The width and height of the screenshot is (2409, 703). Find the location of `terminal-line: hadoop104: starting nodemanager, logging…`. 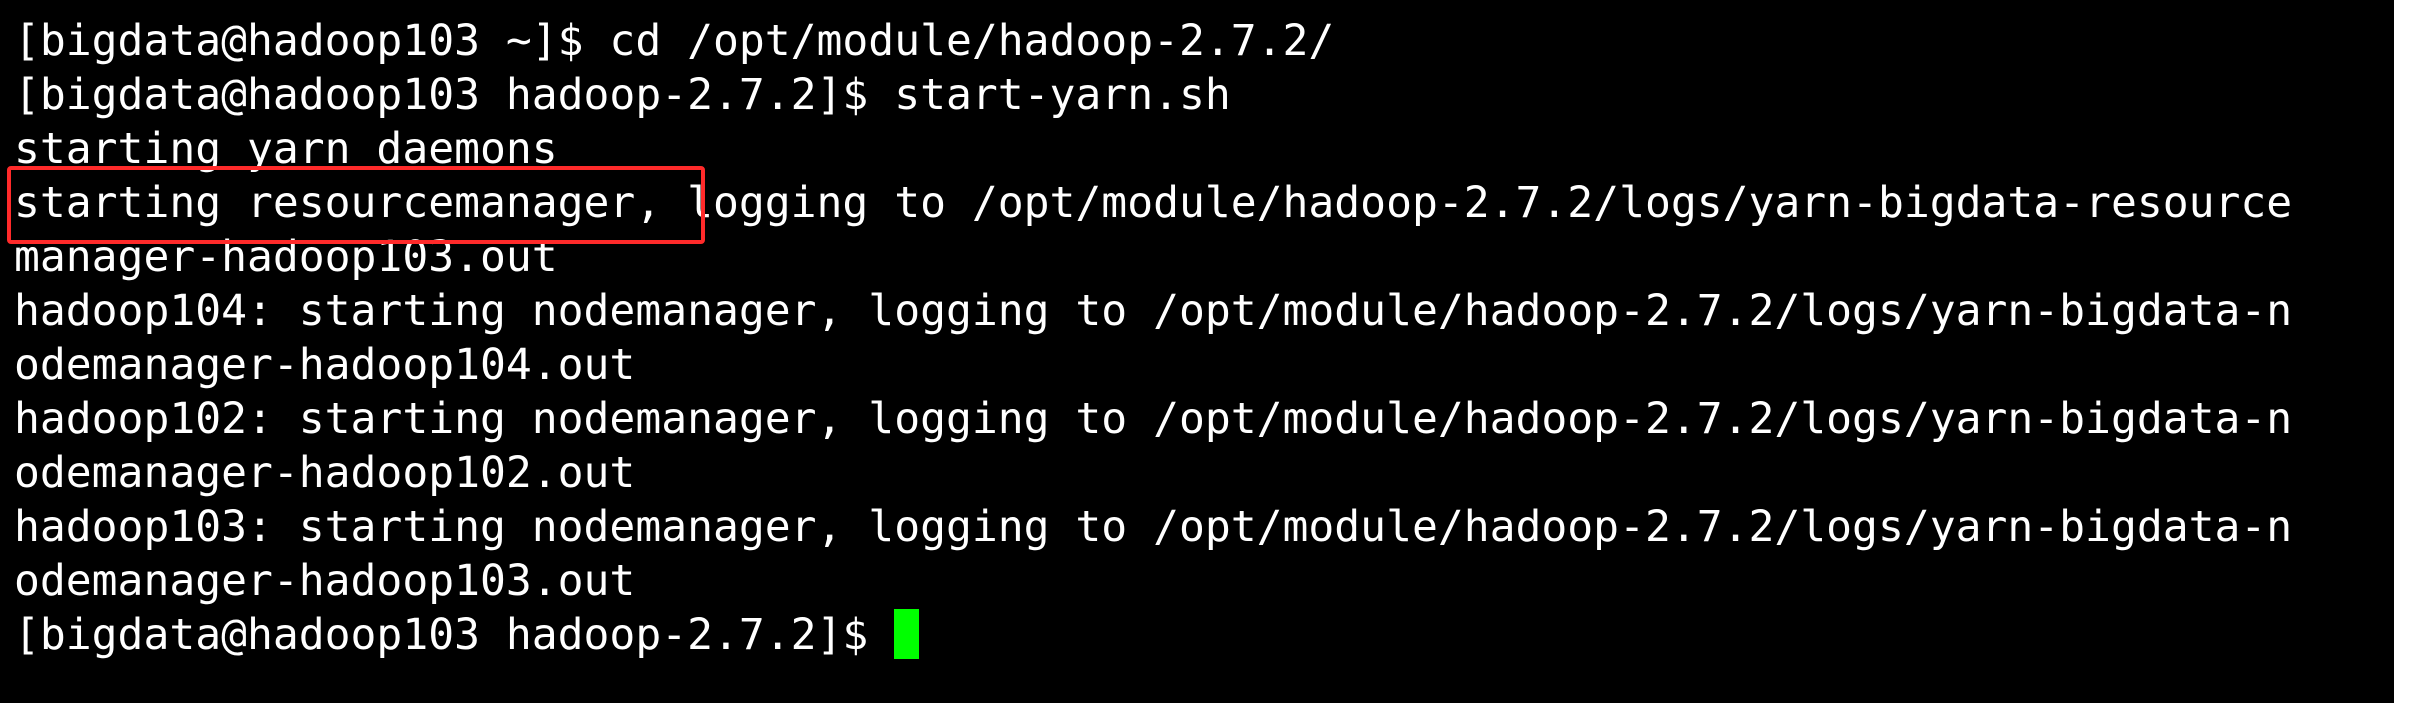

terminal-line: hadoop104: starting nodemanager, logging… is located at coordinates (1153, 311).